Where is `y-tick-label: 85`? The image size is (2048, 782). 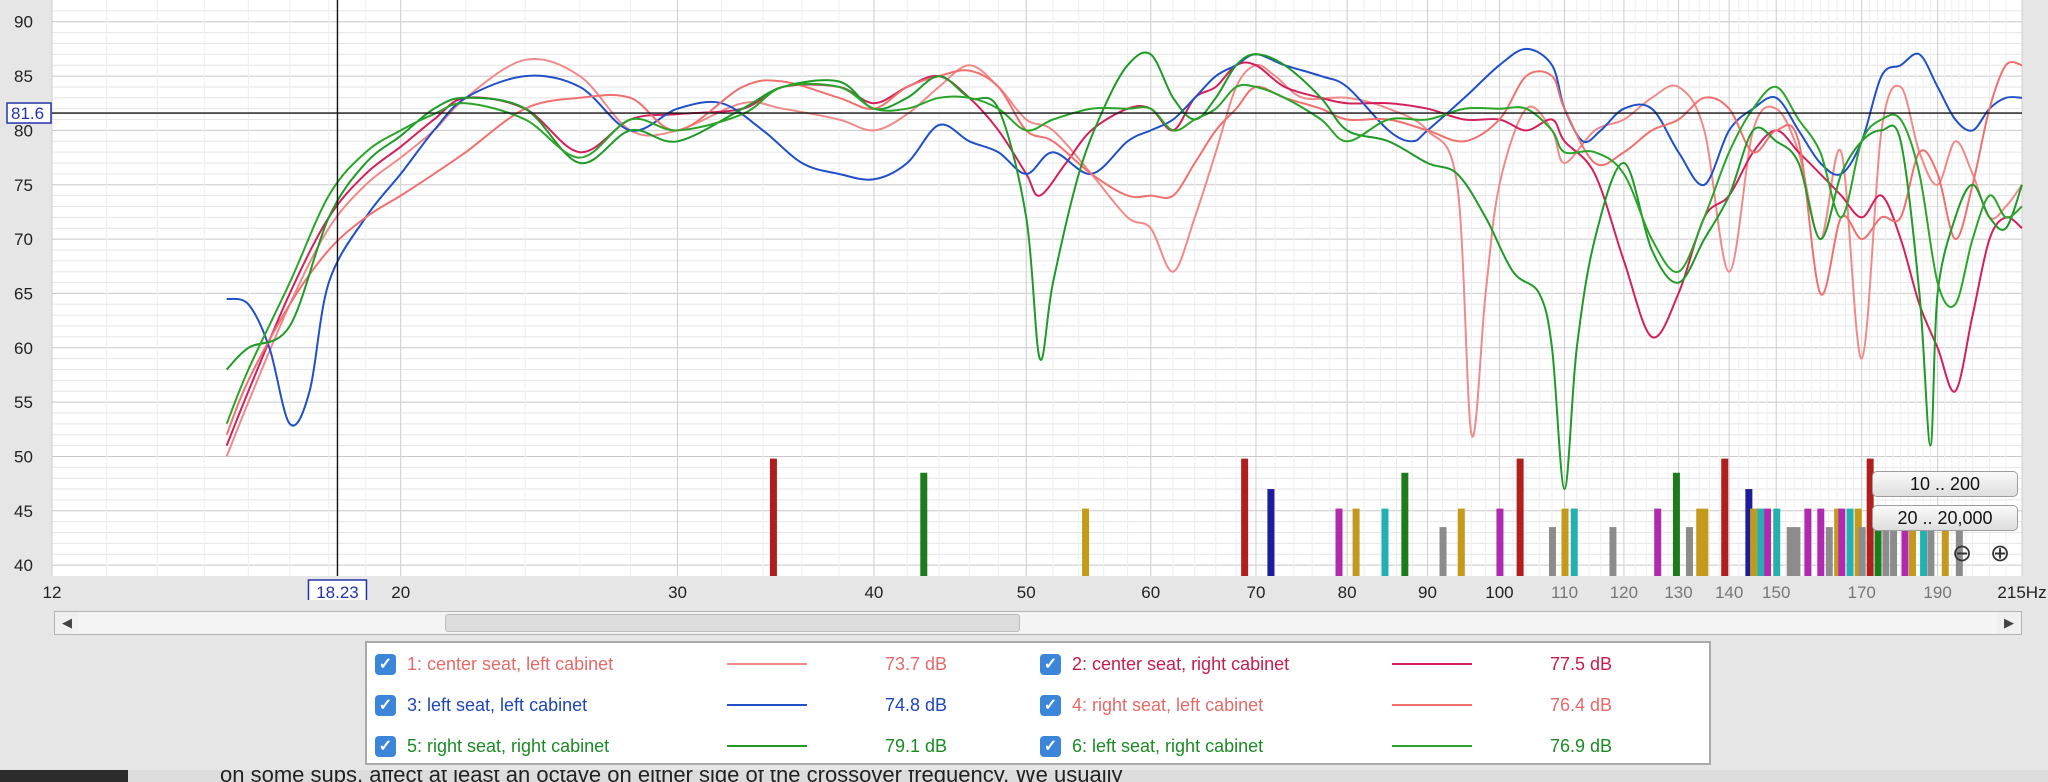 y-tick-label: 85 is located at coordinates (23, 76).